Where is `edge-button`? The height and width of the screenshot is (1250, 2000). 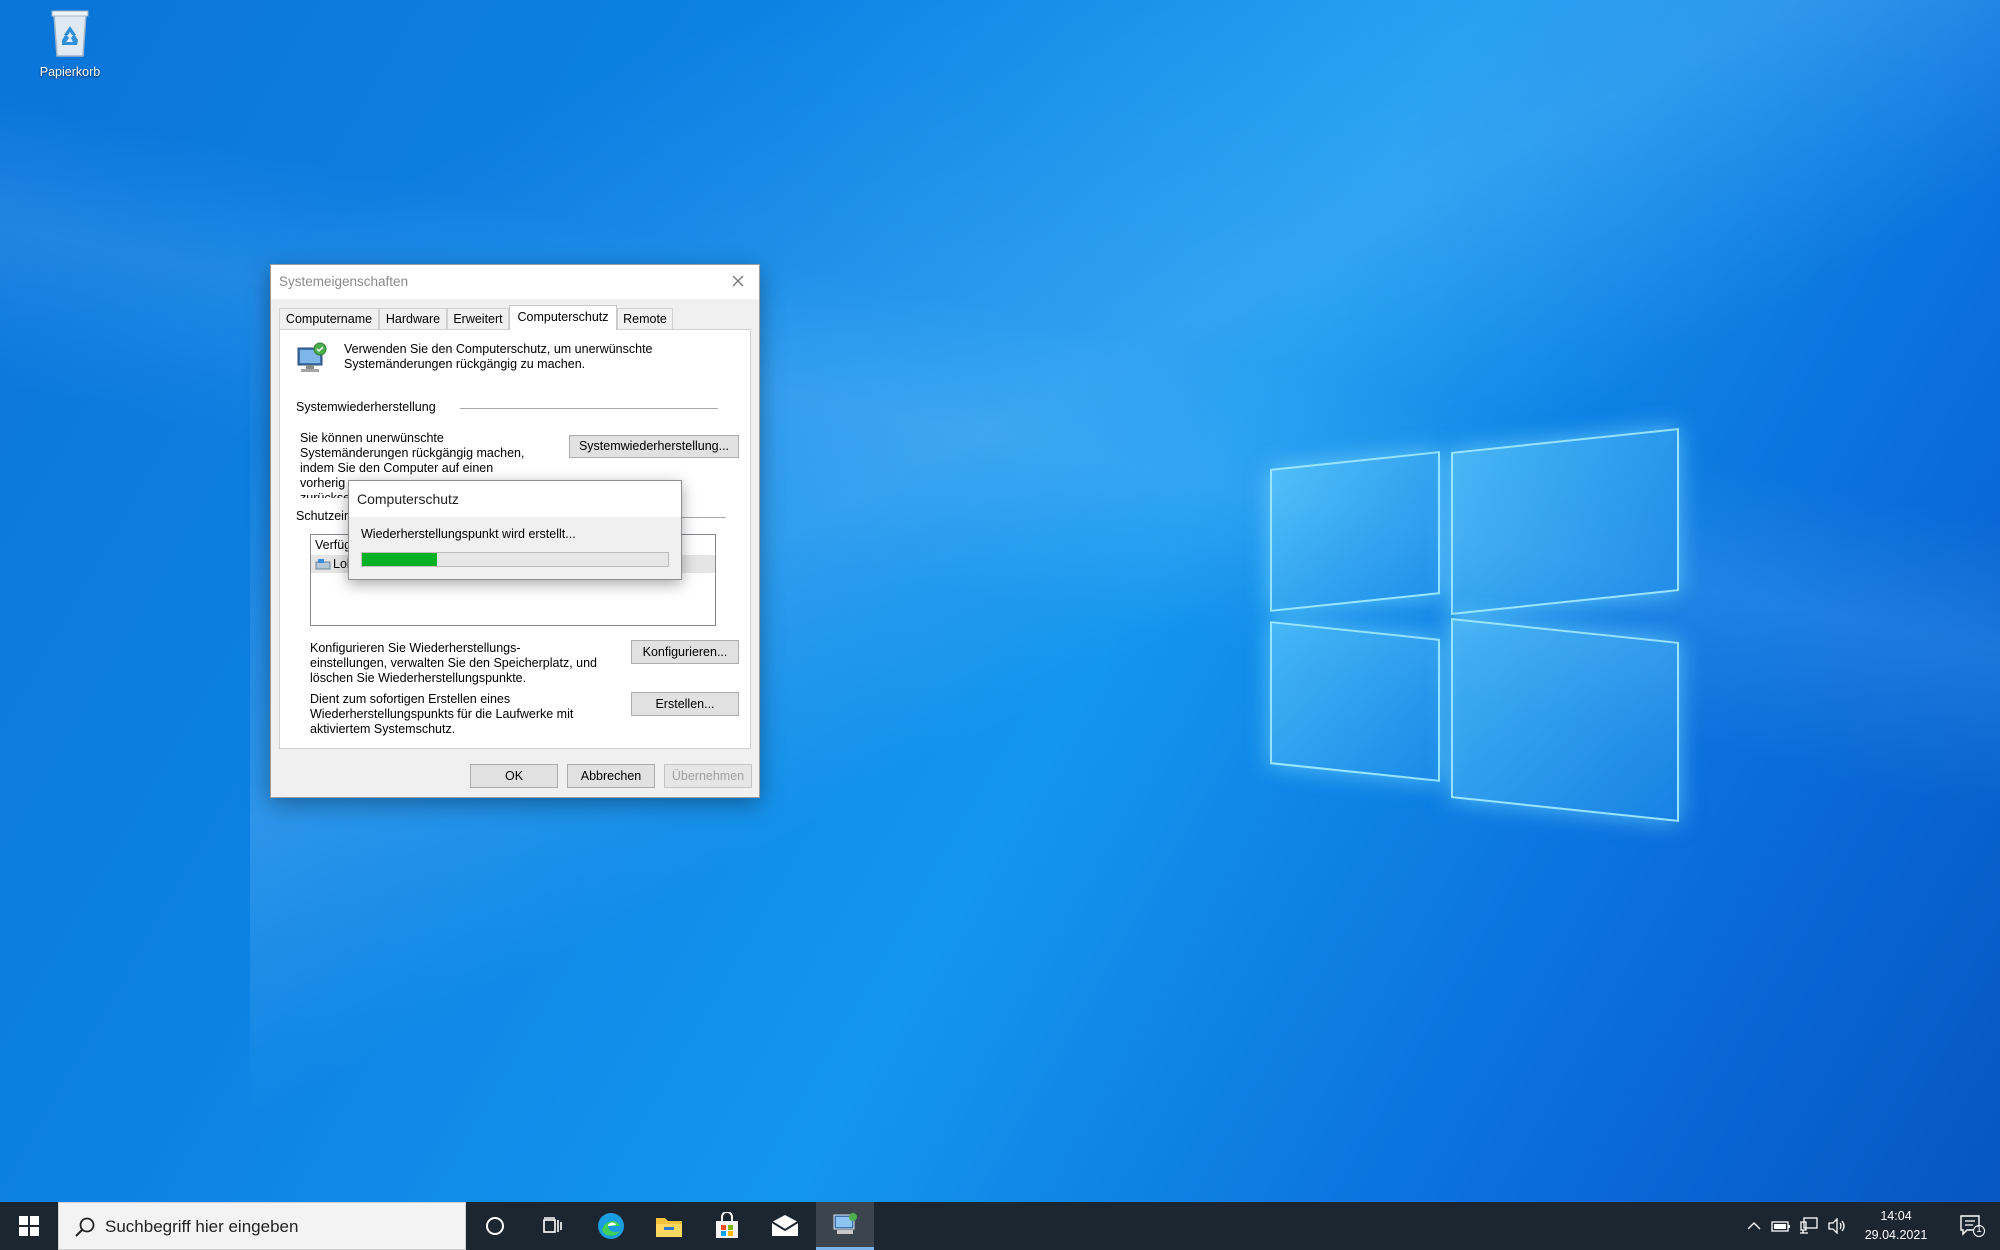
edge-button is located at coordinates (611, 1226).